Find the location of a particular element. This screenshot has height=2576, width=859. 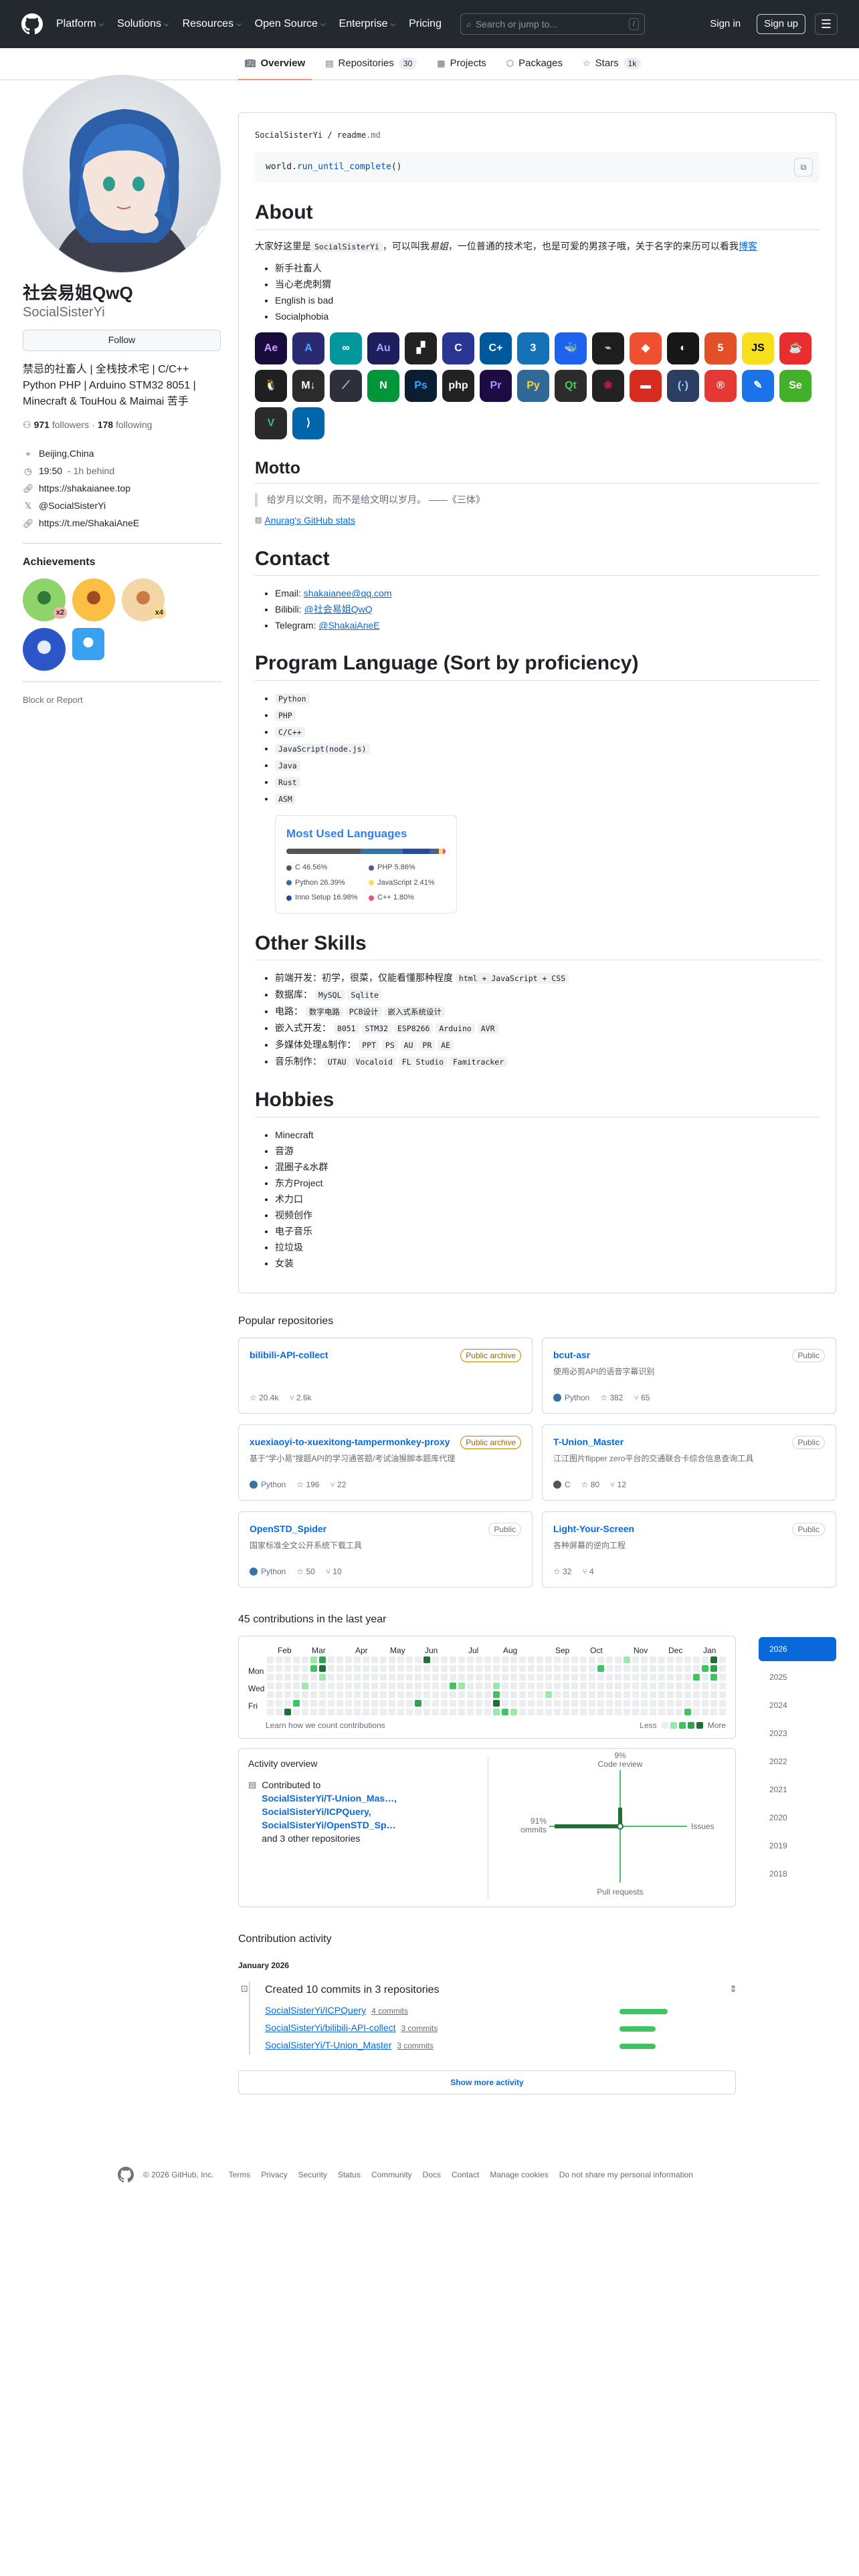

following-link: 178 following is located at coordinates (125, 425).